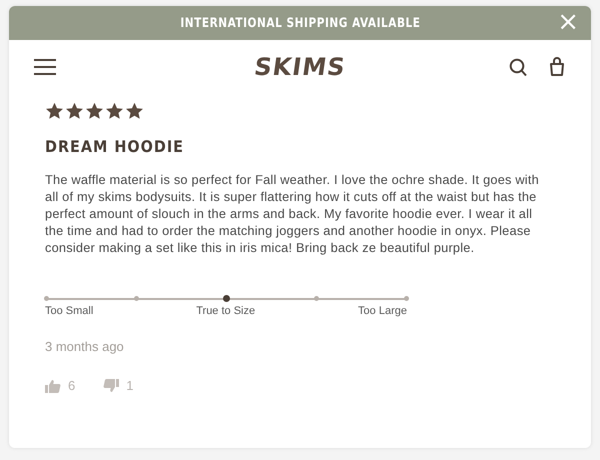  What do you see at coordinates (518, 67) in the screenshot?
I see `search-icon` at bounding box center [518, 67].